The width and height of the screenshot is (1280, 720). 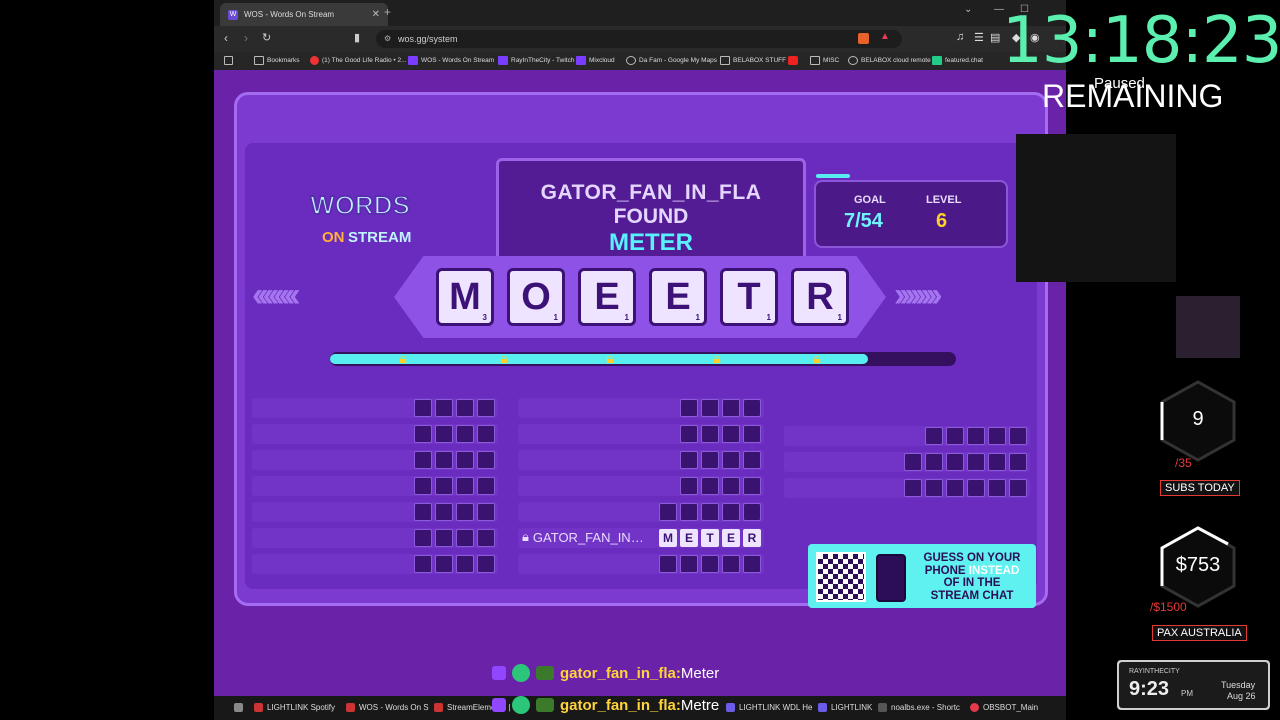 I want to click on bookmark-item: RayInTheCity - Twitch, so click(x=536, y=60).